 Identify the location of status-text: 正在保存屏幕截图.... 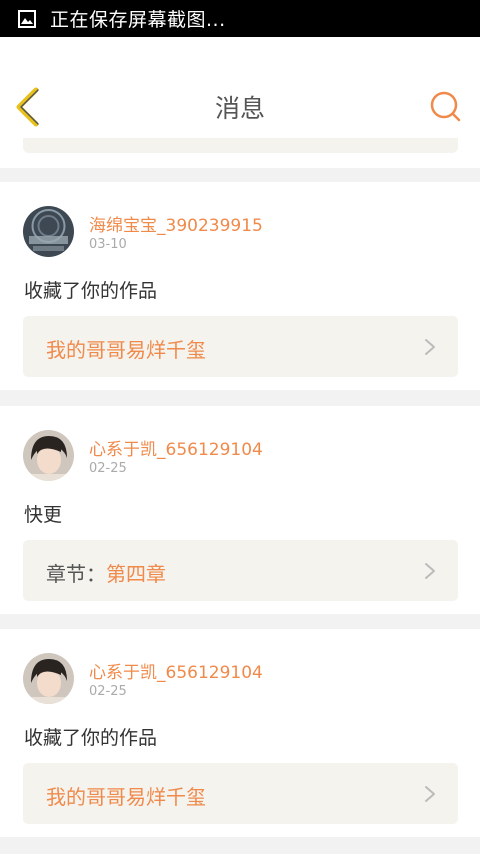
(138, 20).